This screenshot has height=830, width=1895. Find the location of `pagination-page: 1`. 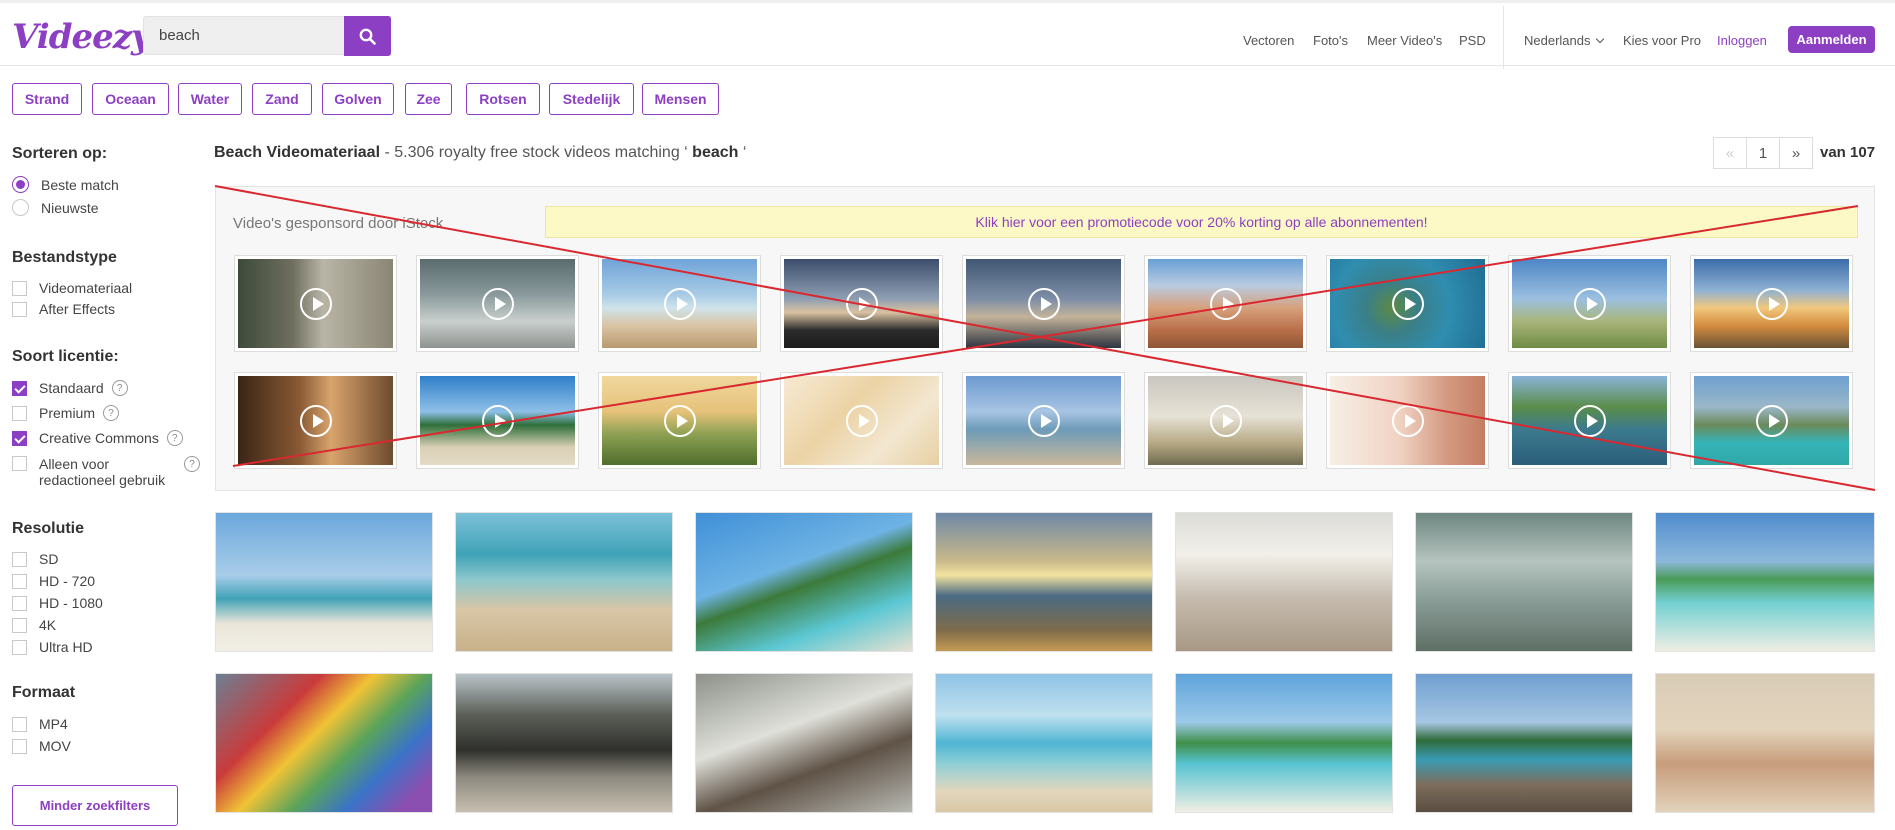

pagination-page: 1 is located at coordinates (1763, 153).